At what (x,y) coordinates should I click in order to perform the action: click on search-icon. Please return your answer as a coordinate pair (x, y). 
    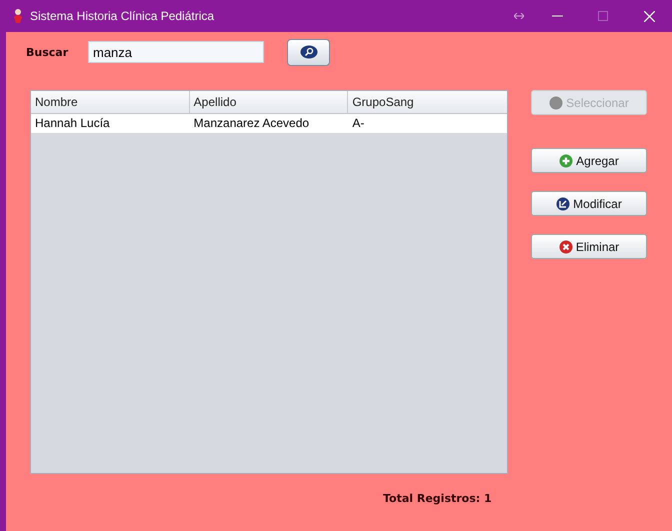
    Looking at the image, I should click on (309, 52).